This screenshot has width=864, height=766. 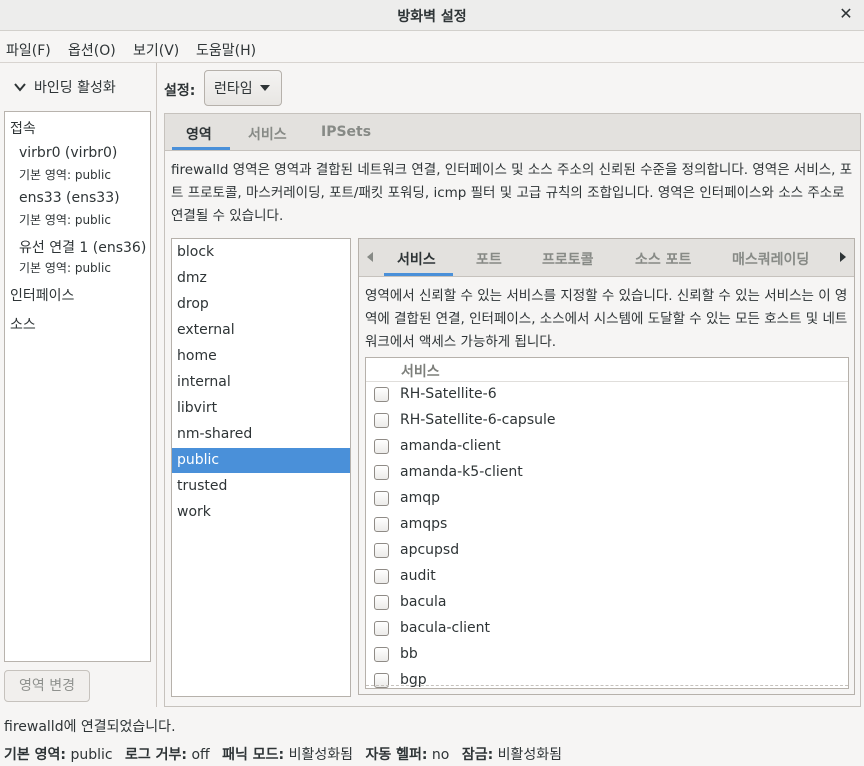 I want to click on service-name: amqp, so click(x=420, y=498).